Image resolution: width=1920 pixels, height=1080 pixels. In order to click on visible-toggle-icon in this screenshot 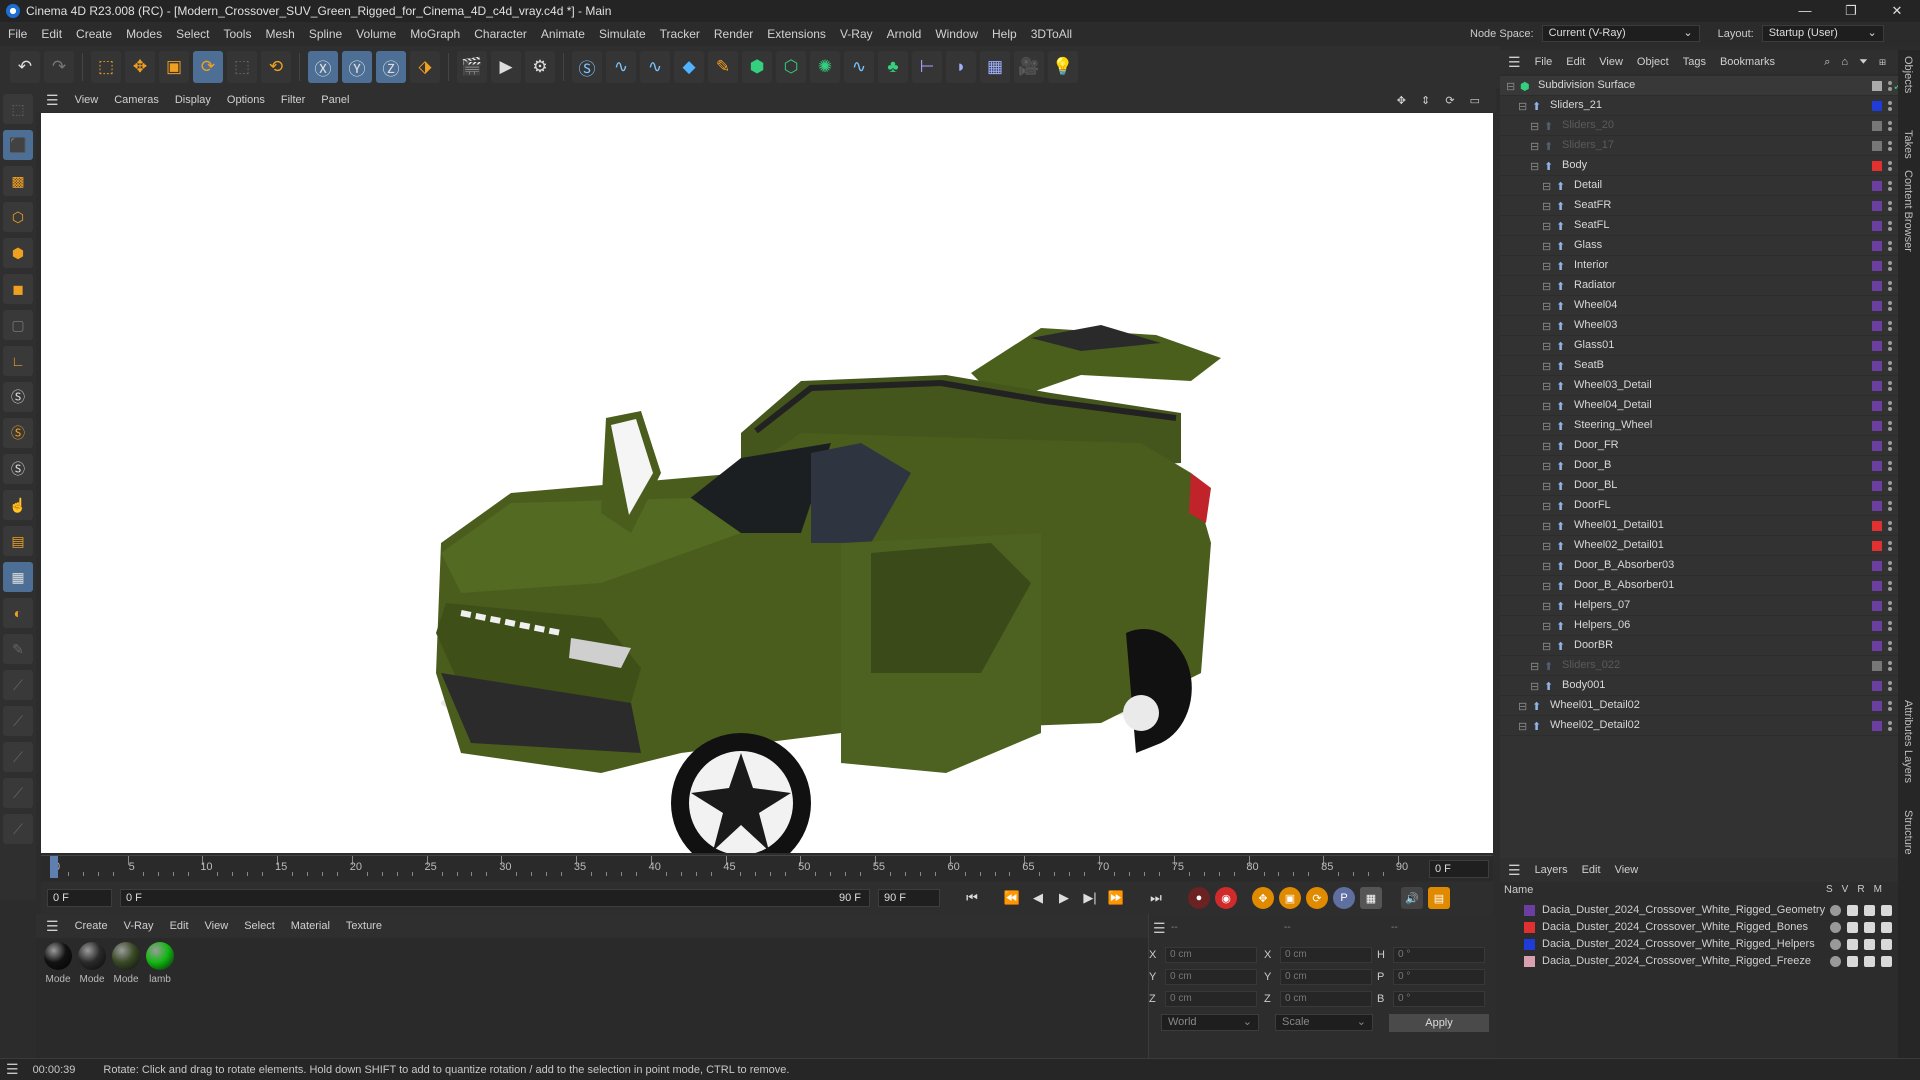, I will do `click(1852, 944)`.